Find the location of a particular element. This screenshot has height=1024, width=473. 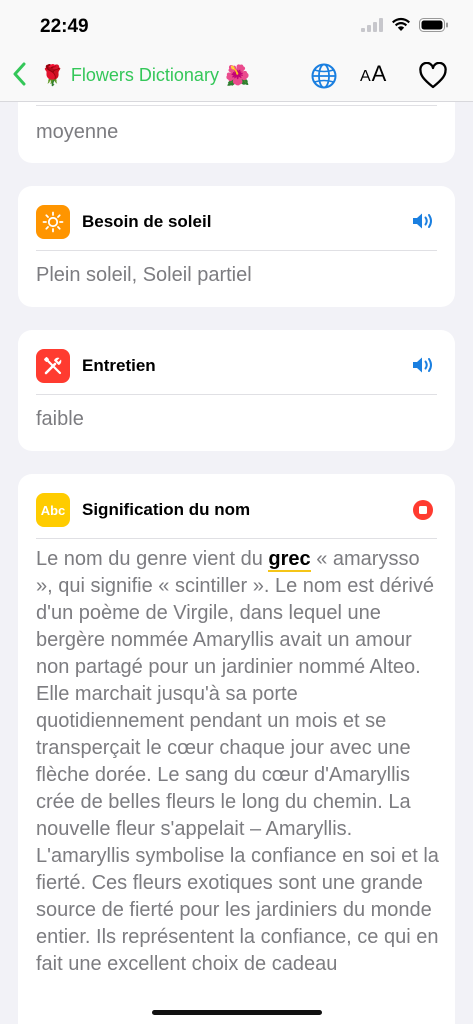

care-level-value: moyenne is located at coordinates (77, 132).